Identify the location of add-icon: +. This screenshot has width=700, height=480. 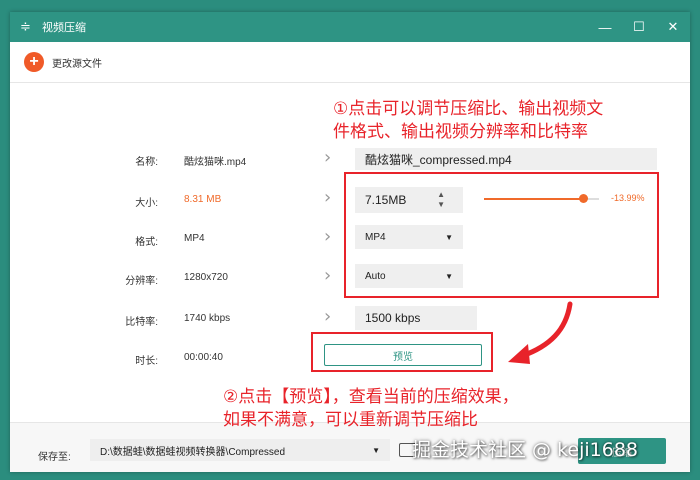
(34, 62).